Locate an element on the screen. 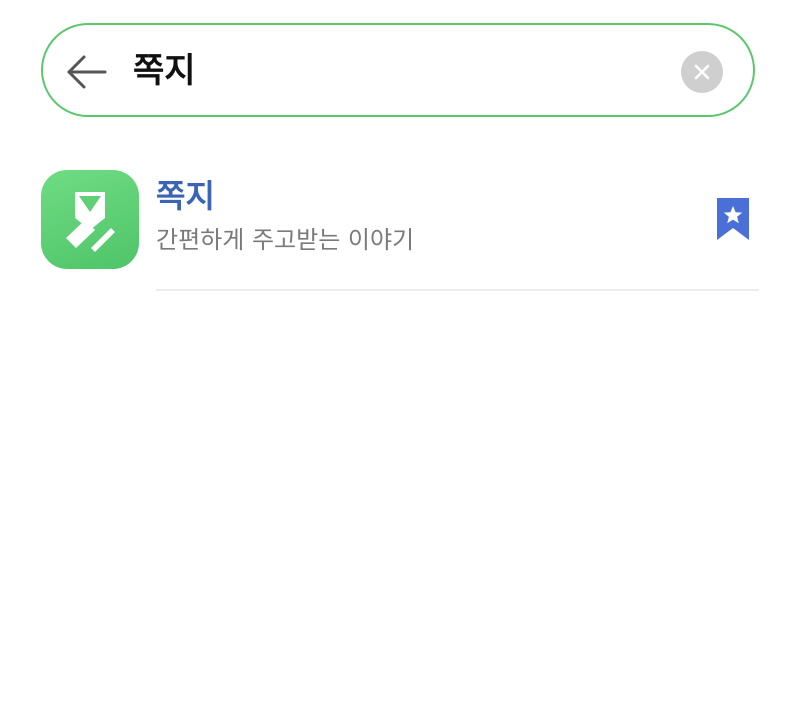  arrow-left-icon is located at coordinates (87, 72).